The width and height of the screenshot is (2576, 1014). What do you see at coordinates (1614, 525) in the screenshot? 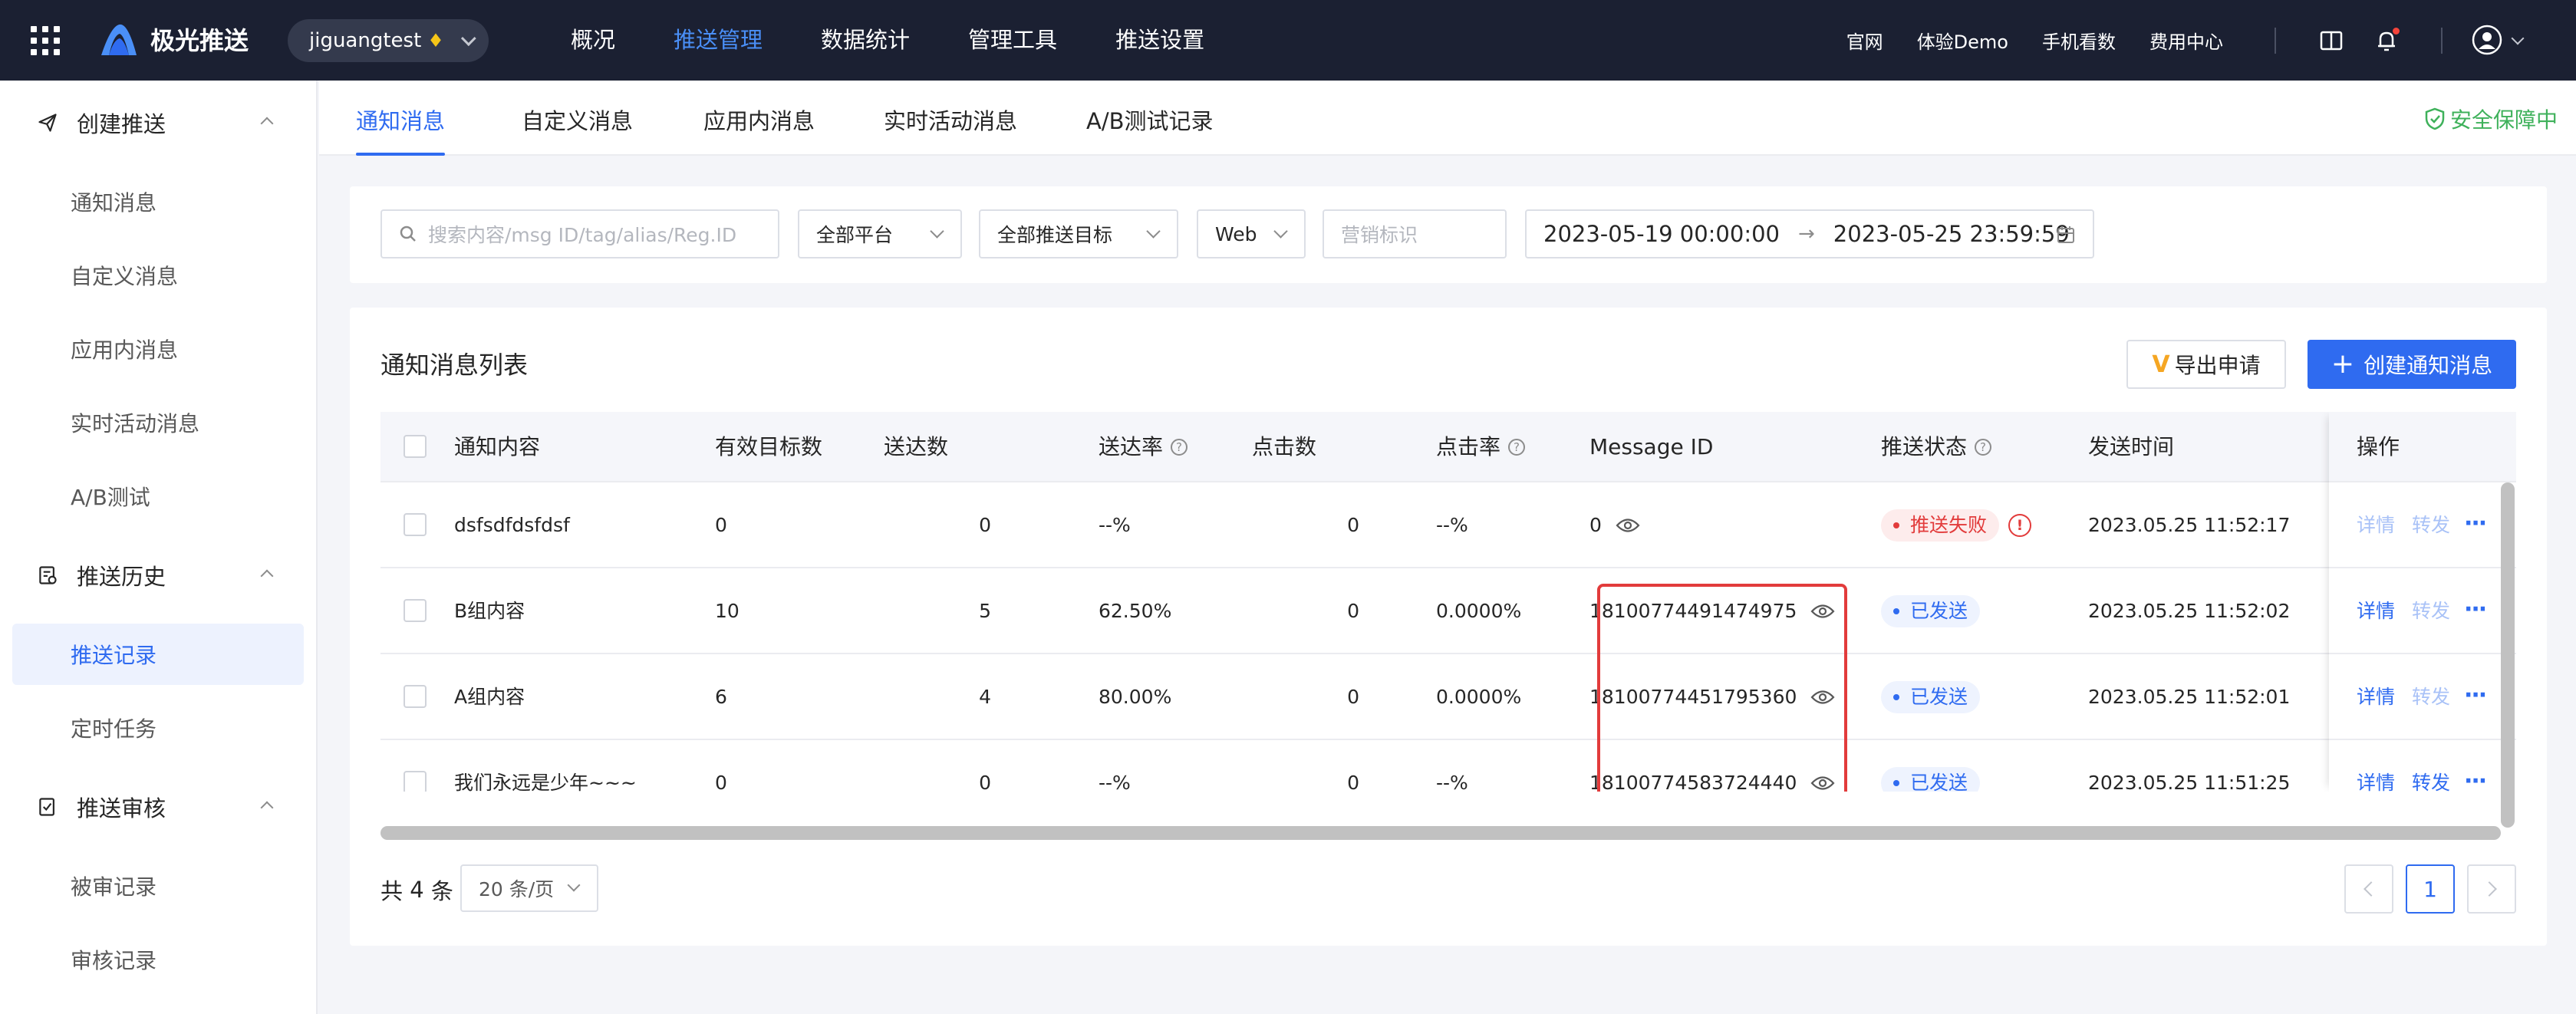
I see `cell-message-id: 0` at bounding box center [1614, 525].